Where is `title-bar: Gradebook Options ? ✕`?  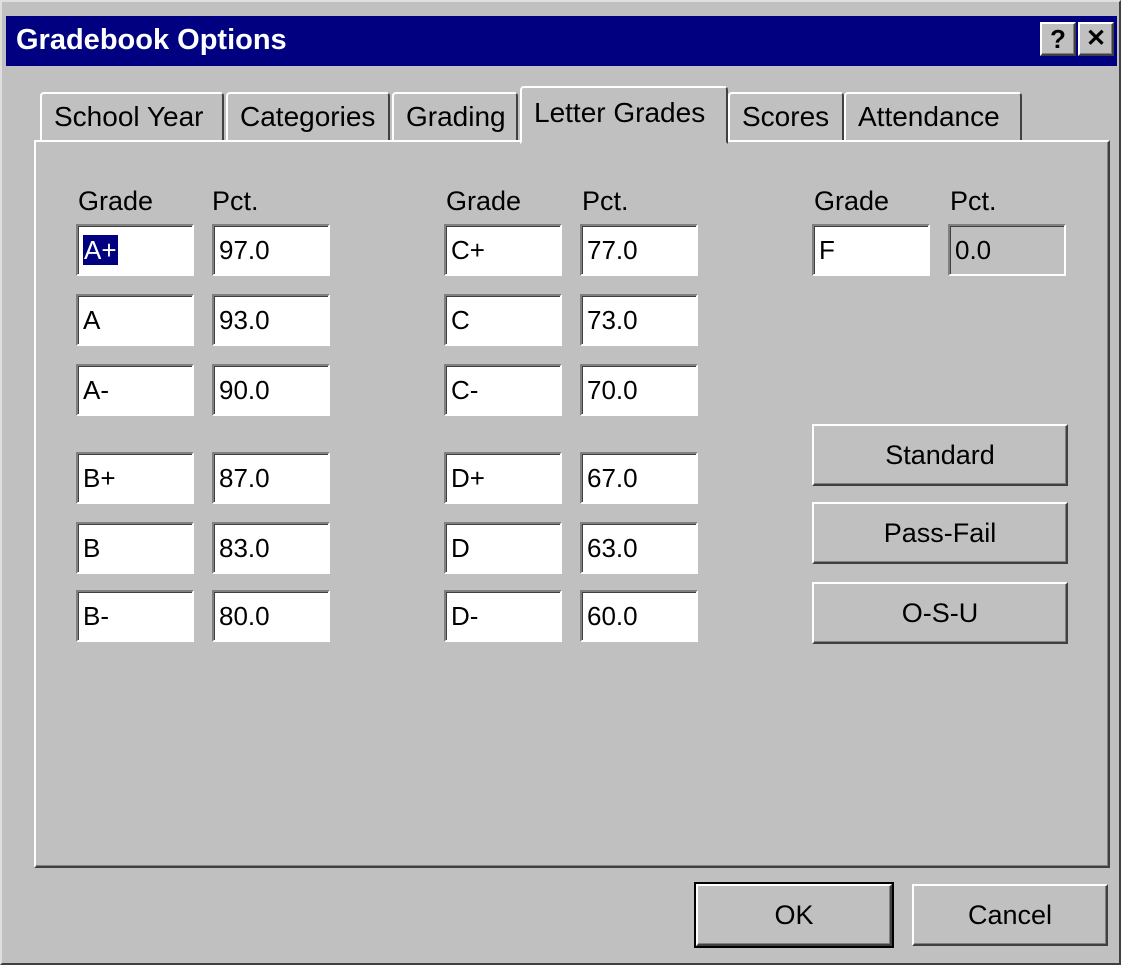 title-bar: Gradebook Options ? ✕ is located at coordinates (561, 41).